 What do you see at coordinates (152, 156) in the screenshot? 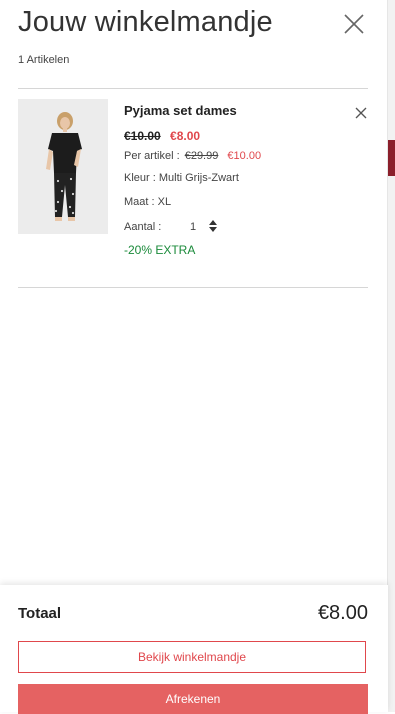
I see `unit-price-label: Per artikel :` at bounding box center [152, 156].